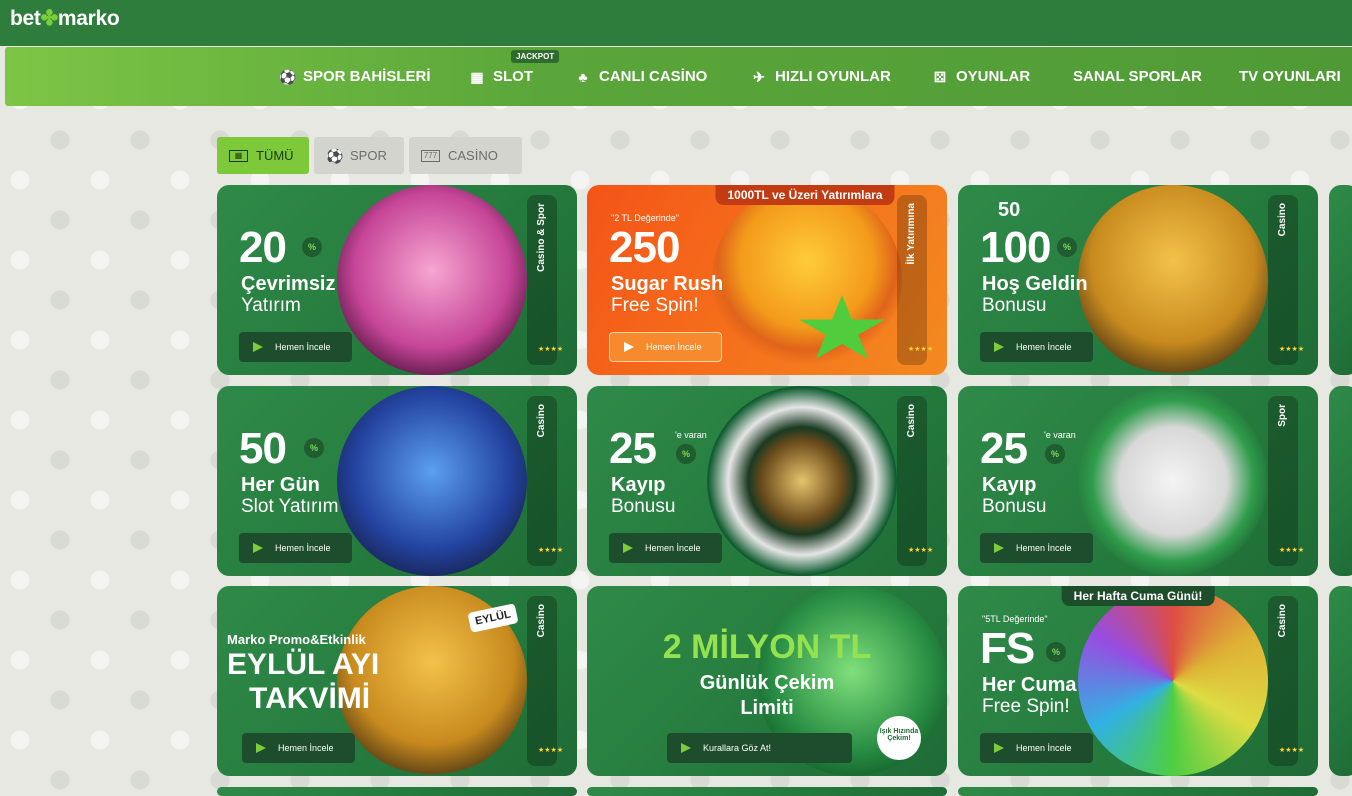  I want to click on anime-characters-art, so click(432, 280).